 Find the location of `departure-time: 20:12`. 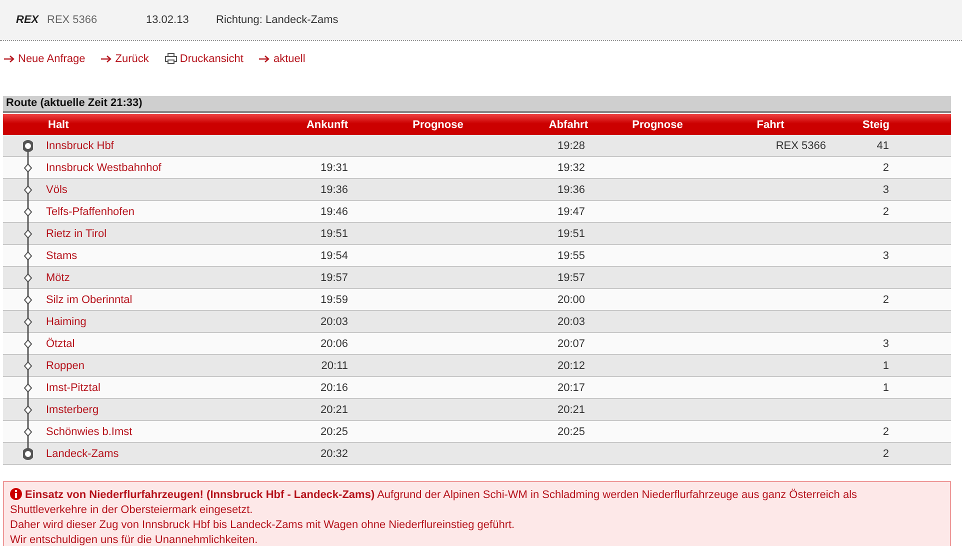

departure-time: 20:12 is located at coordinates (571, 366).